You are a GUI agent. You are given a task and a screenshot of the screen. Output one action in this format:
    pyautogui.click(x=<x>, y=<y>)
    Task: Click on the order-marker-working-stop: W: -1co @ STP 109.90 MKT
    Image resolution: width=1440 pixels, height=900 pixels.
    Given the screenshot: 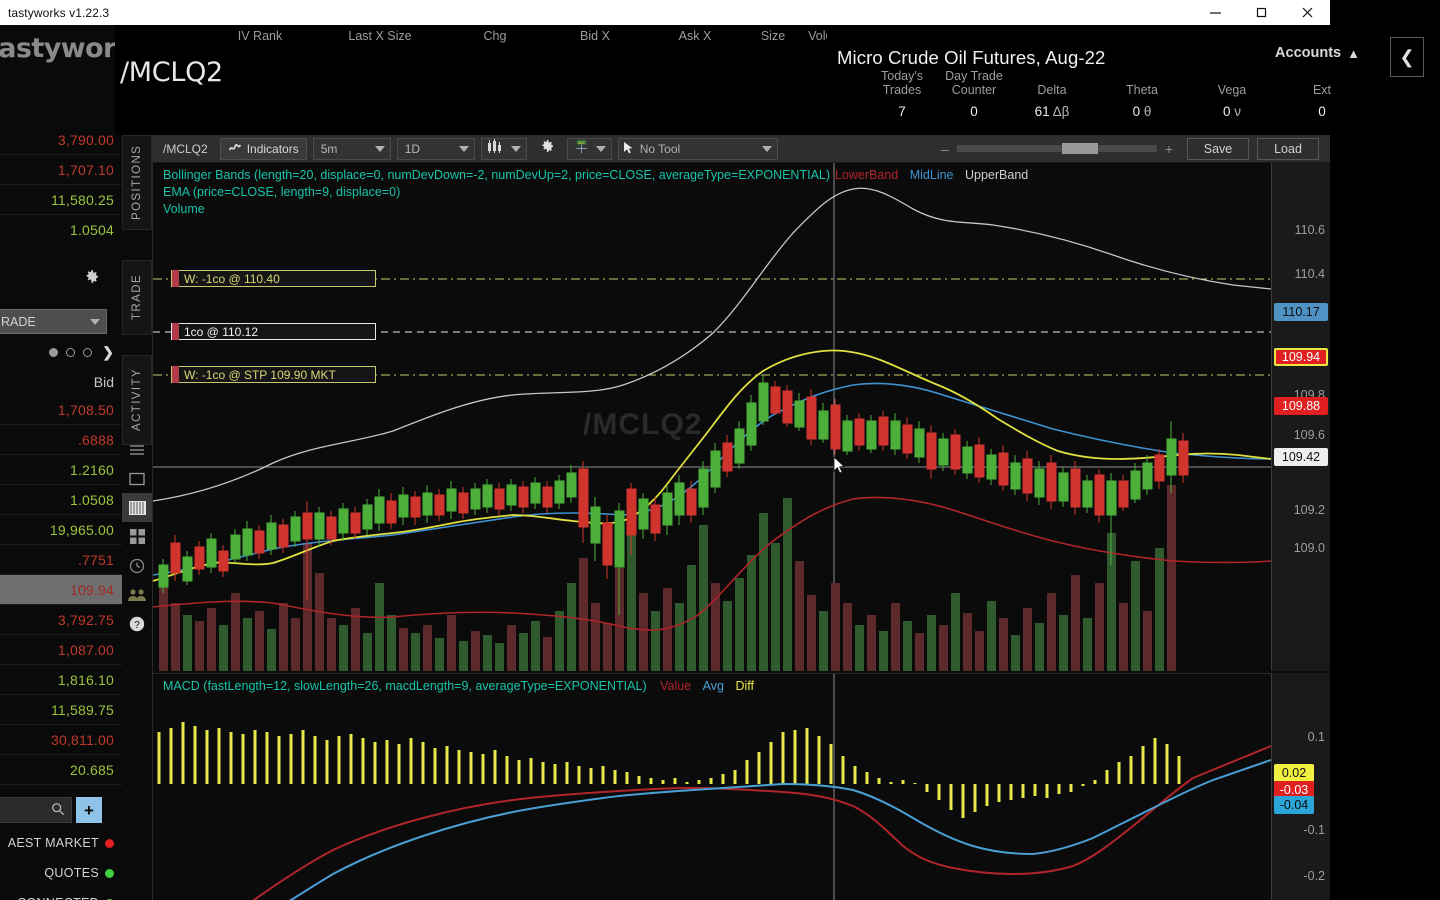 What is the action you would take?
    pyautogui.click(x=273, y=374)
    